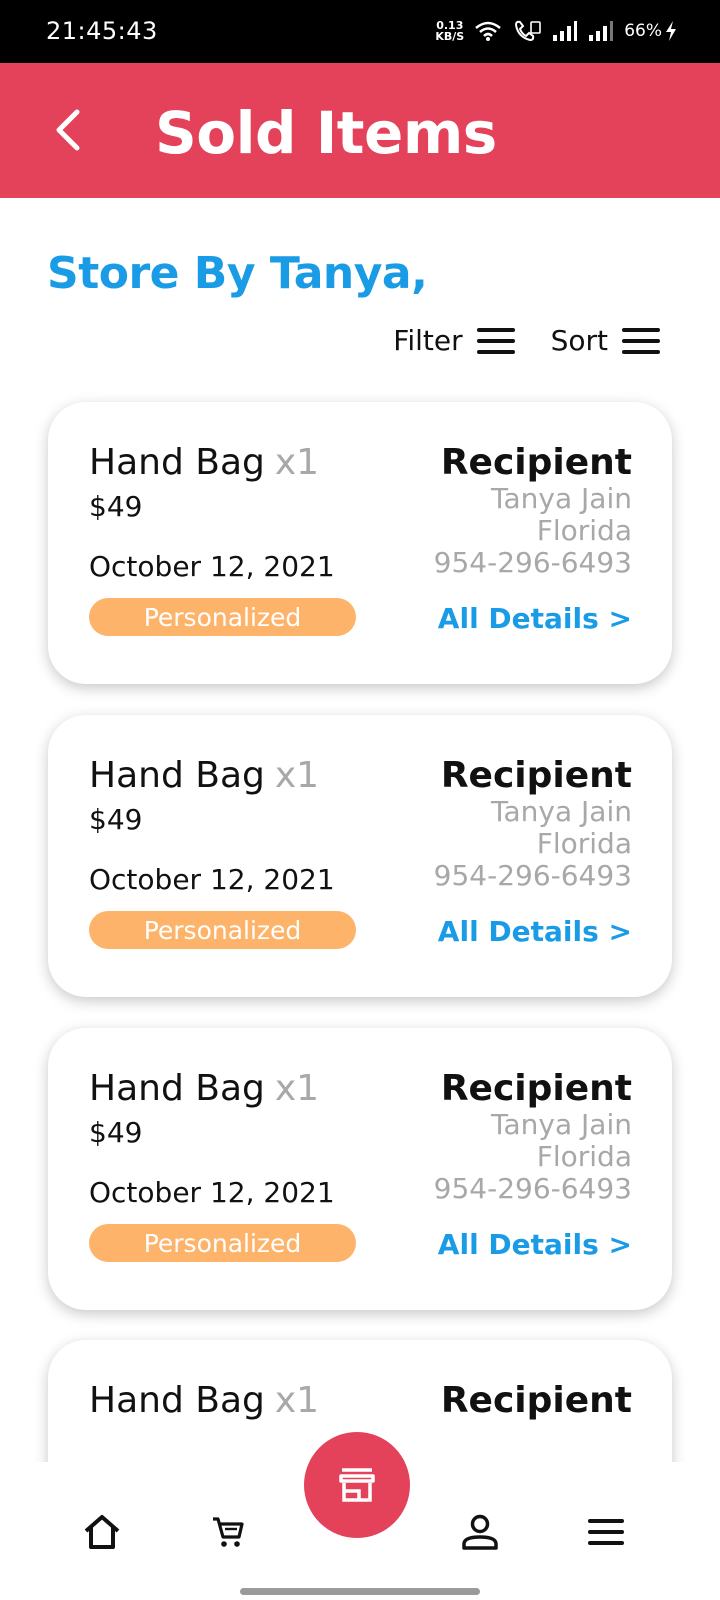 This screenshot has height=1600, width=720. I want to click on profile-icon, so click(480, 1532).